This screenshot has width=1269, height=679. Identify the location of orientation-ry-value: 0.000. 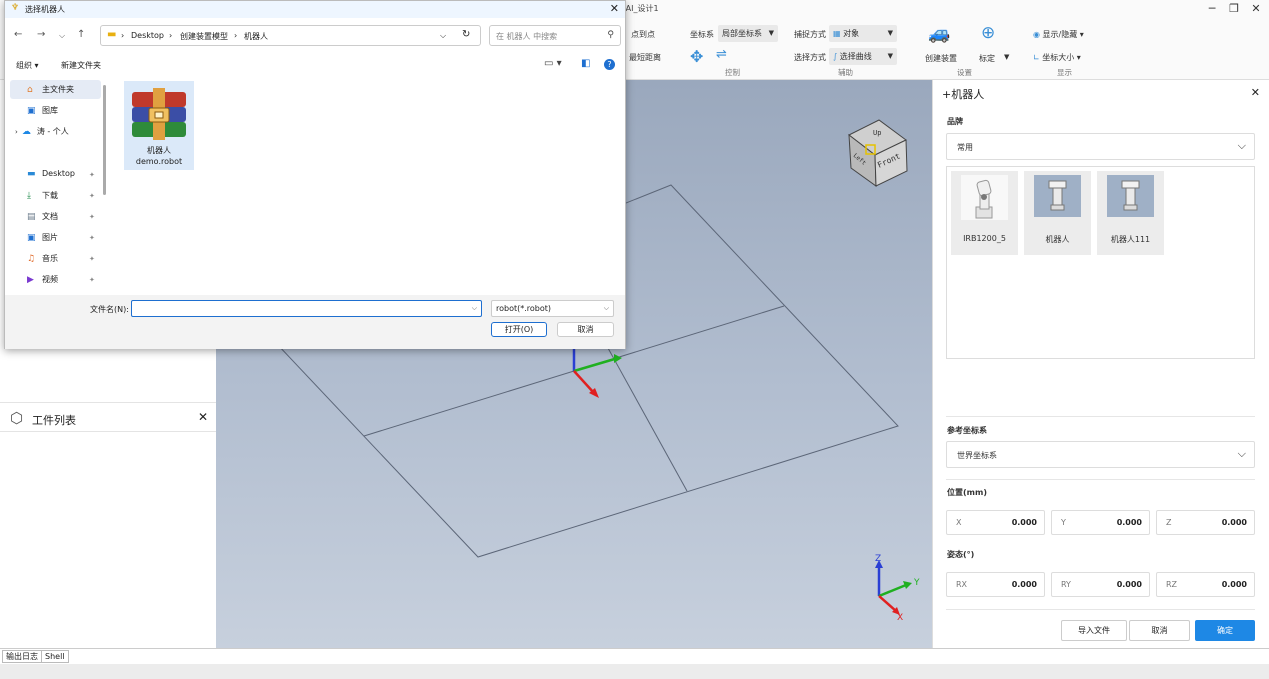
(1129, 584).